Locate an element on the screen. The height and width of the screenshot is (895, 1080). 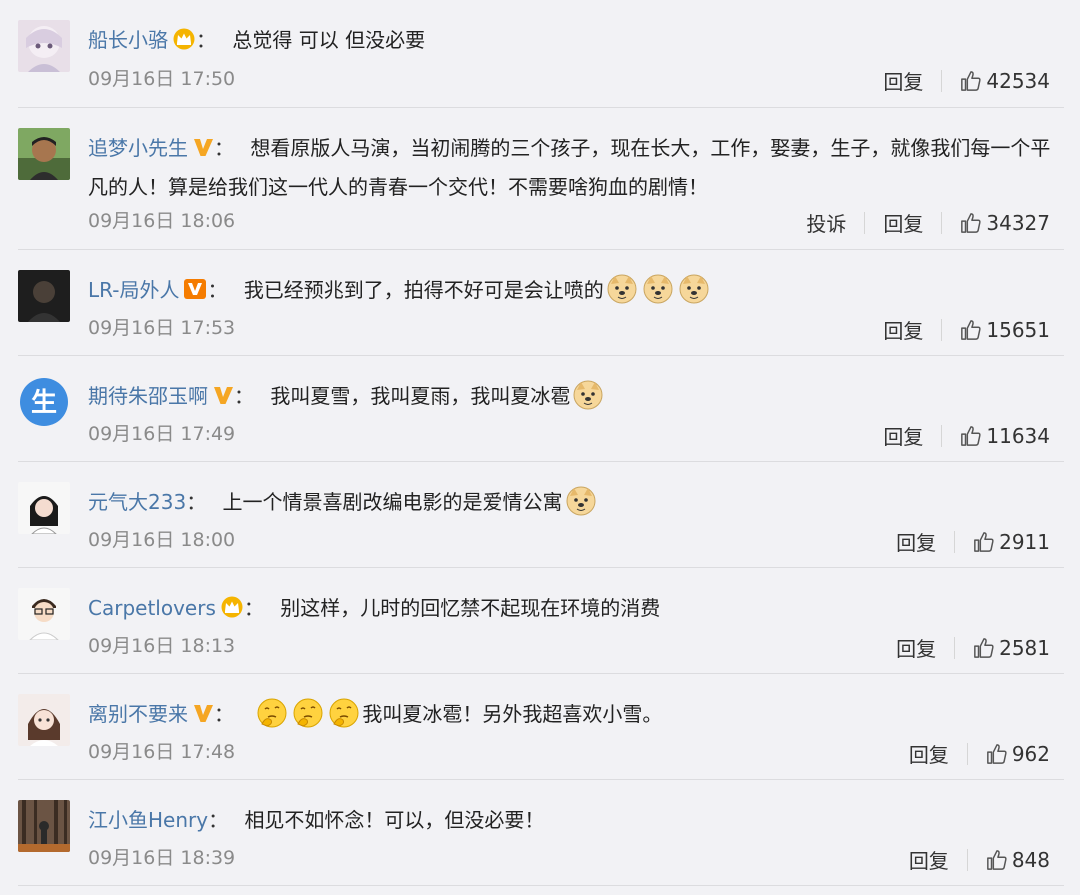
like-button: 2911 is located at coordinates (1011, 542).